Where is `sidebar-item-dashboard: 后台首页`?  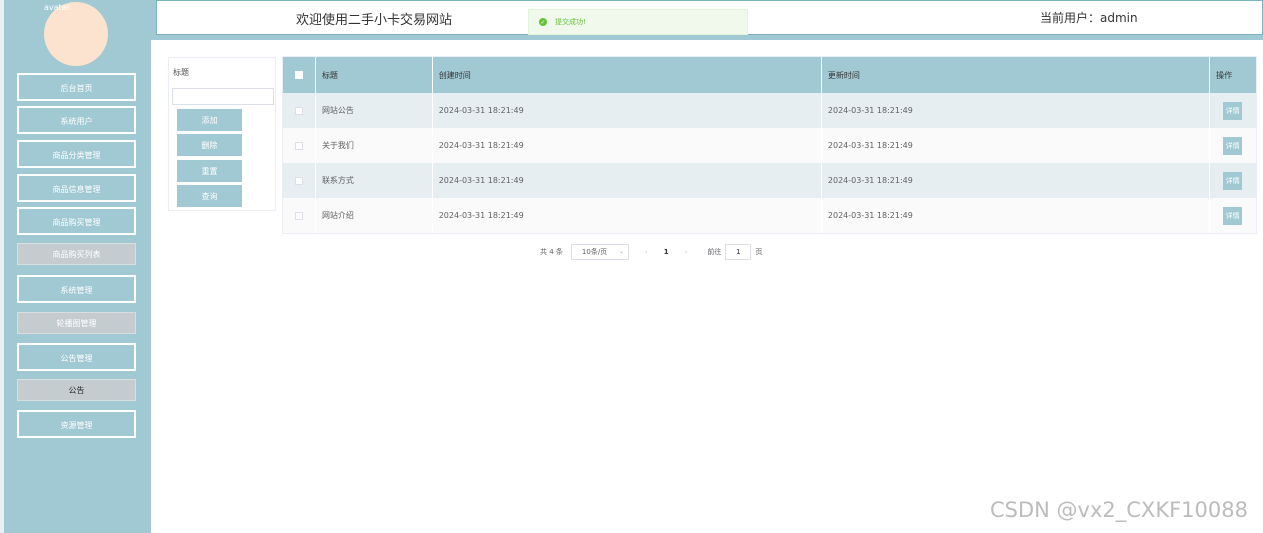
sidebar-item-dashboard: 后台首页 is located at coordinates (76, 87).